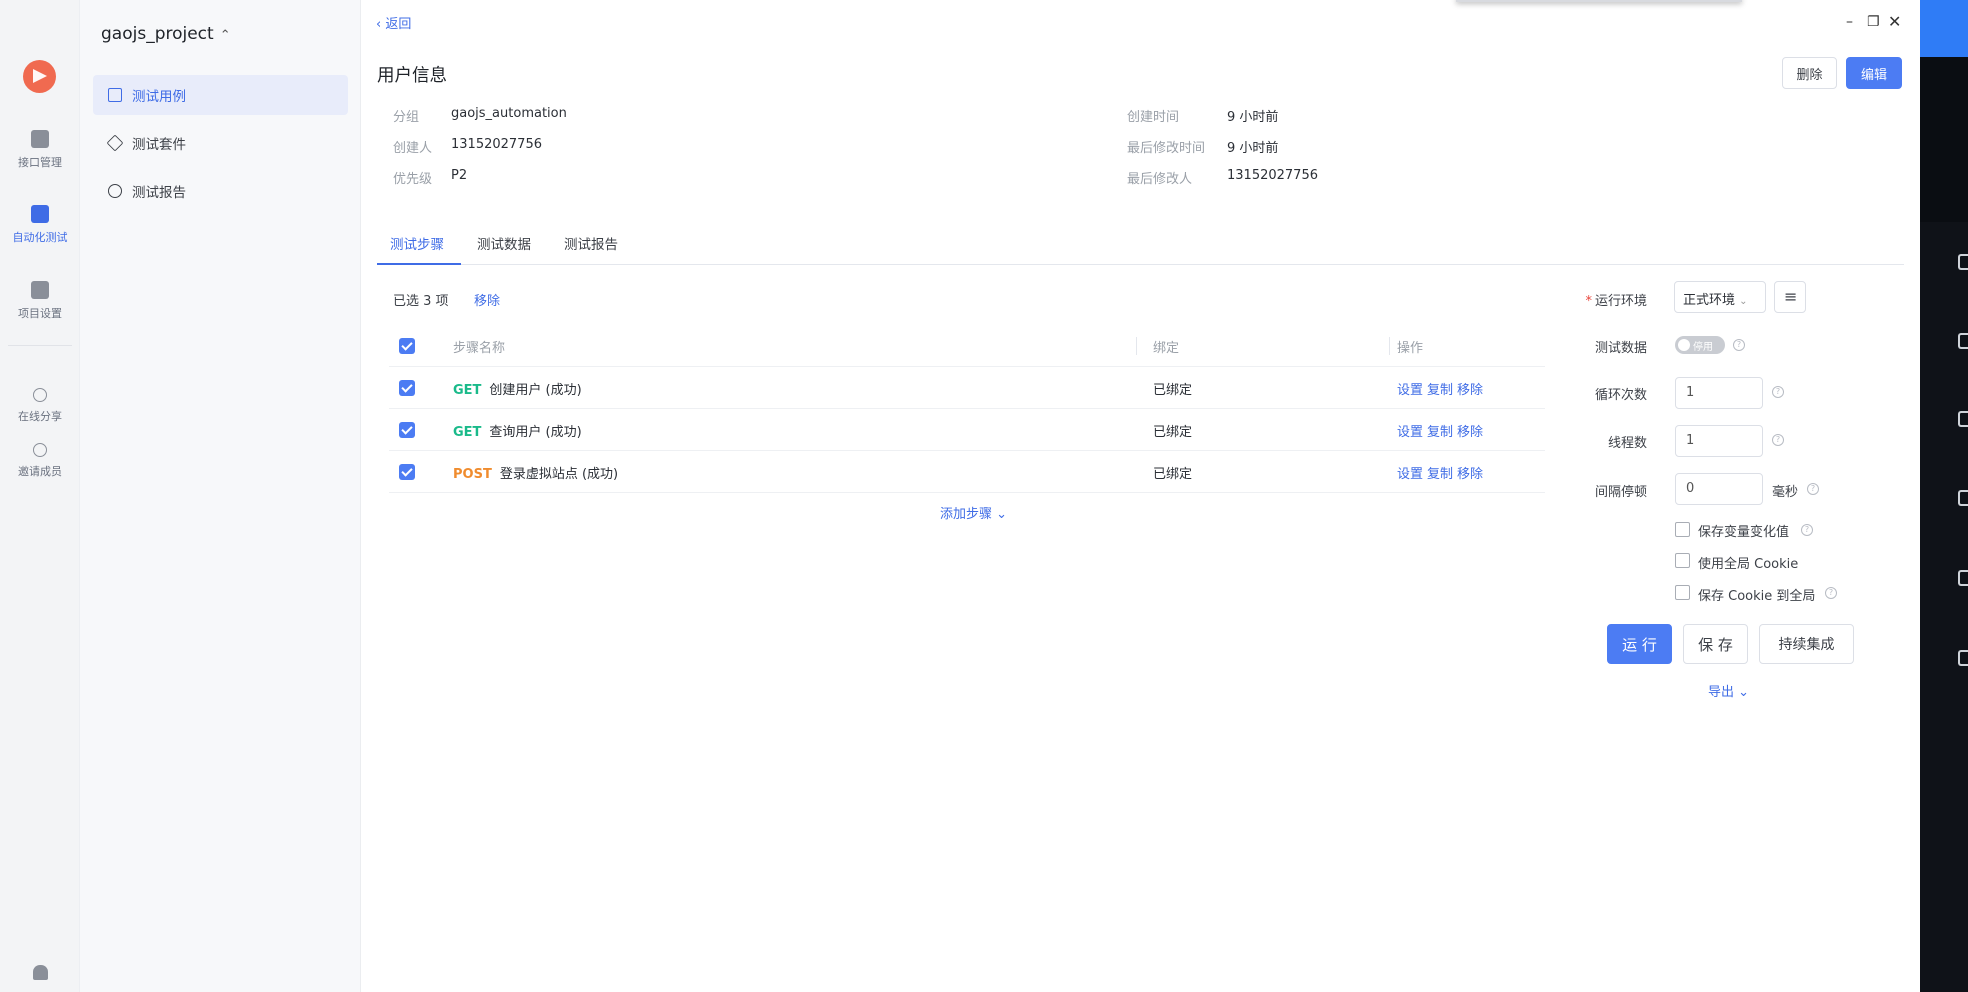 This screenshot has height=992, width=1968. What do you see at coordinates (1963, 262) in the screenshot?
I see `doc-icon` at bounding box center [1963, 262].